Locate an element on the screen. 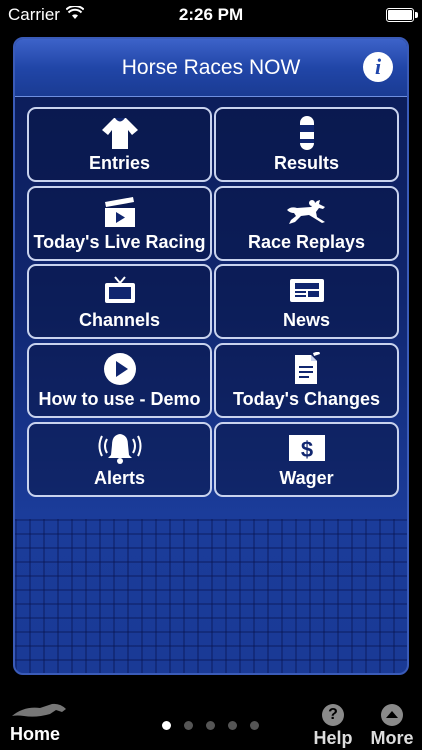 The height and width of the screenshot is (750, 422). alerts-button: Alerts is located at coordinates (119, 459).